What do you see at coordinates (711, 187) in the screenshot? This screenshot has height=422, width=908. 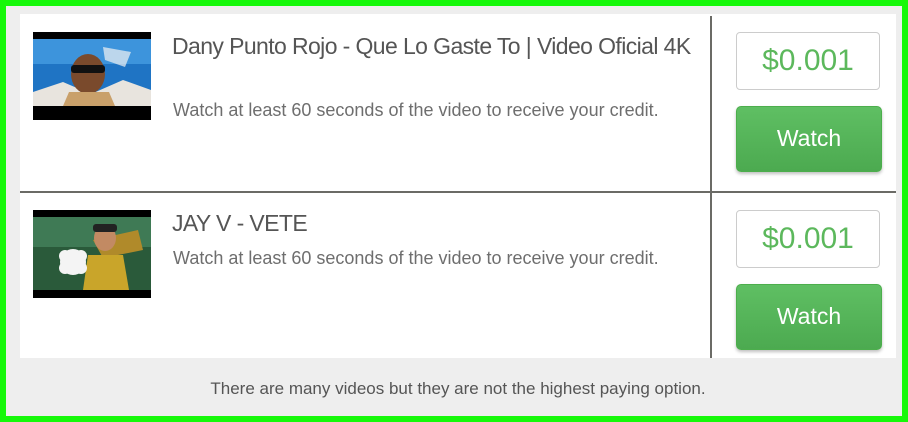 I see `column-divider` at bounding box center [711, 187].